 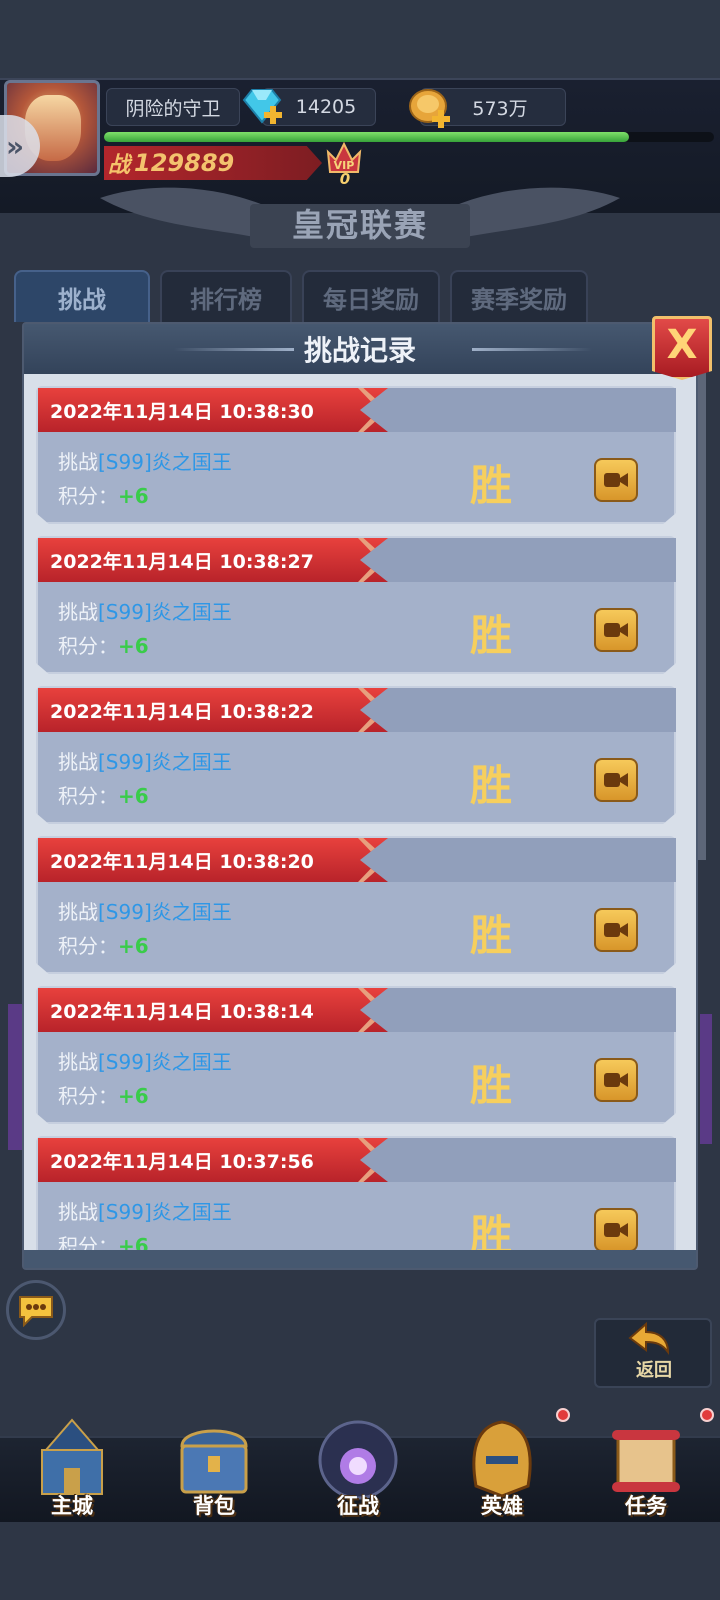 I want to click on tab-daily-rewards: 每日奖励, so click(x=371, y=296).